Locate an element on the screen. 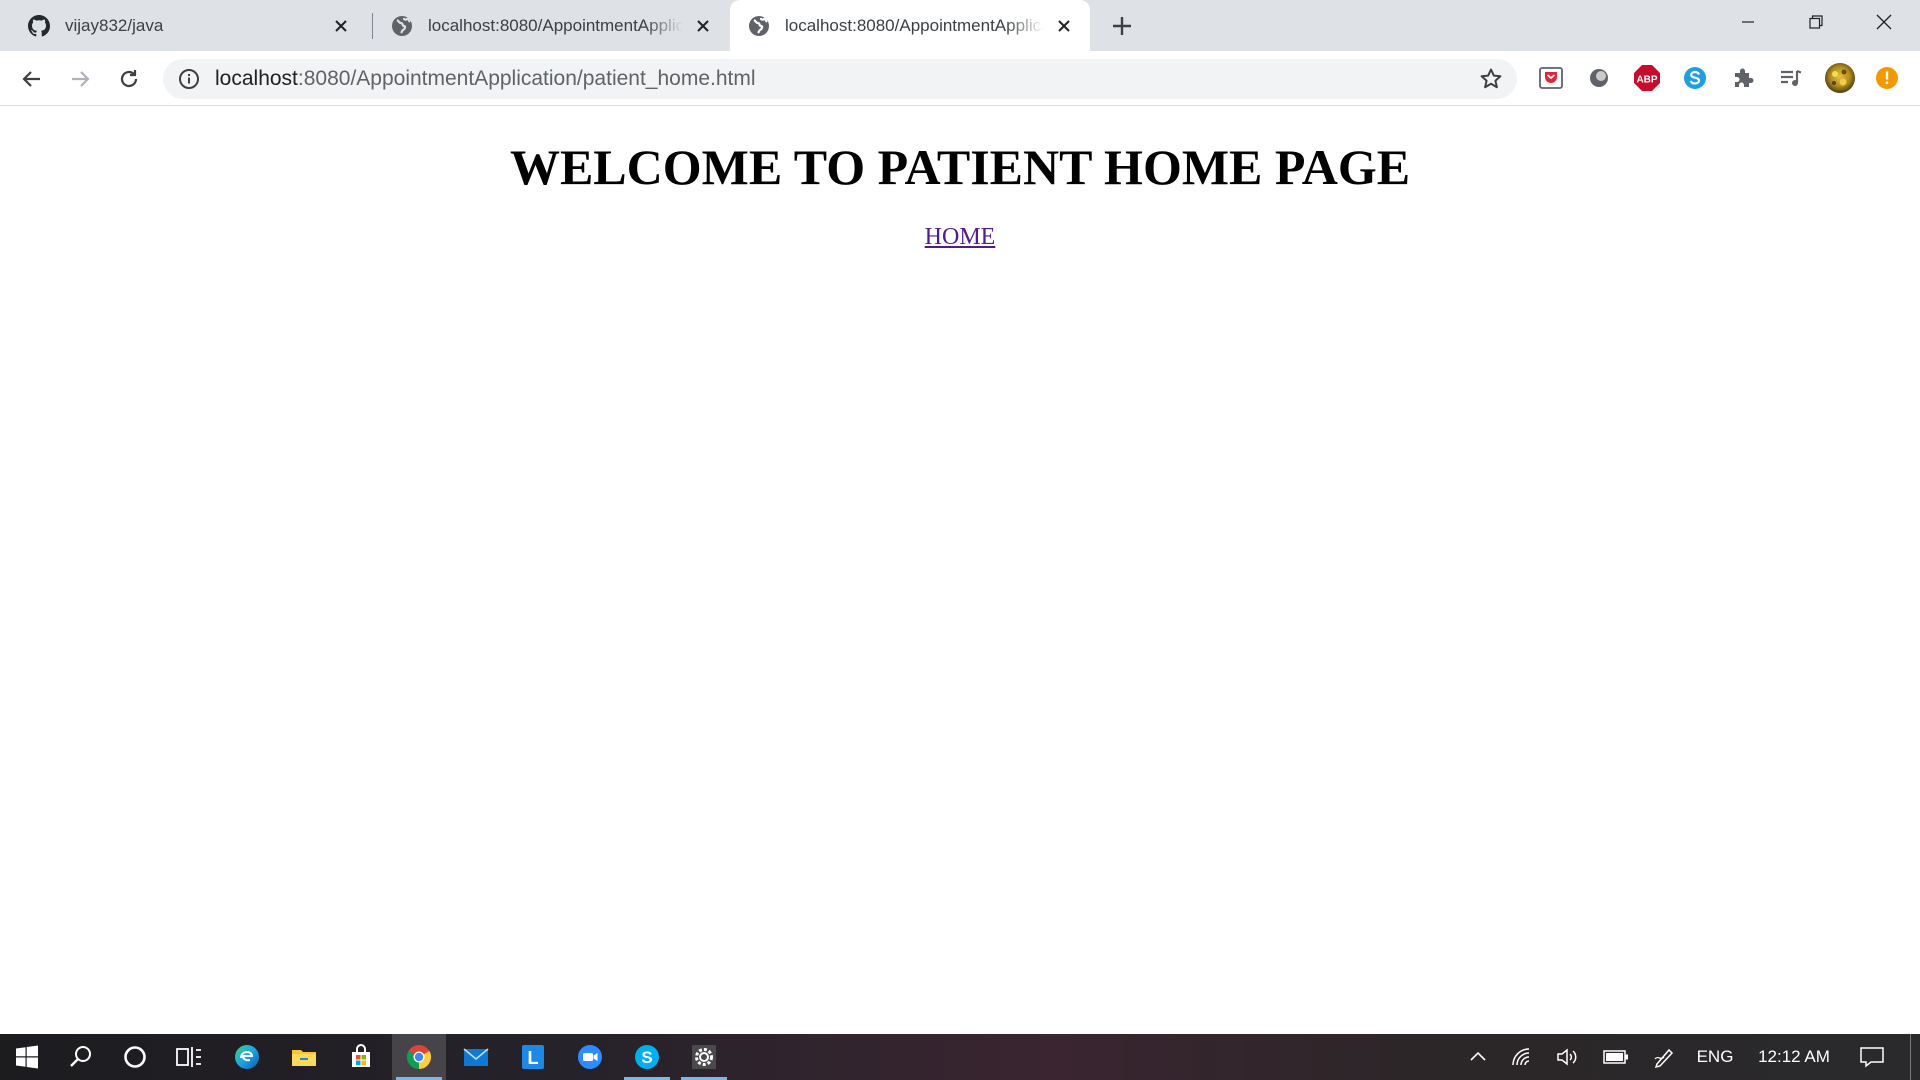 The width and height of the screenshot is (1920, 1080). task-view-button is located at coordinates (189, 1057).